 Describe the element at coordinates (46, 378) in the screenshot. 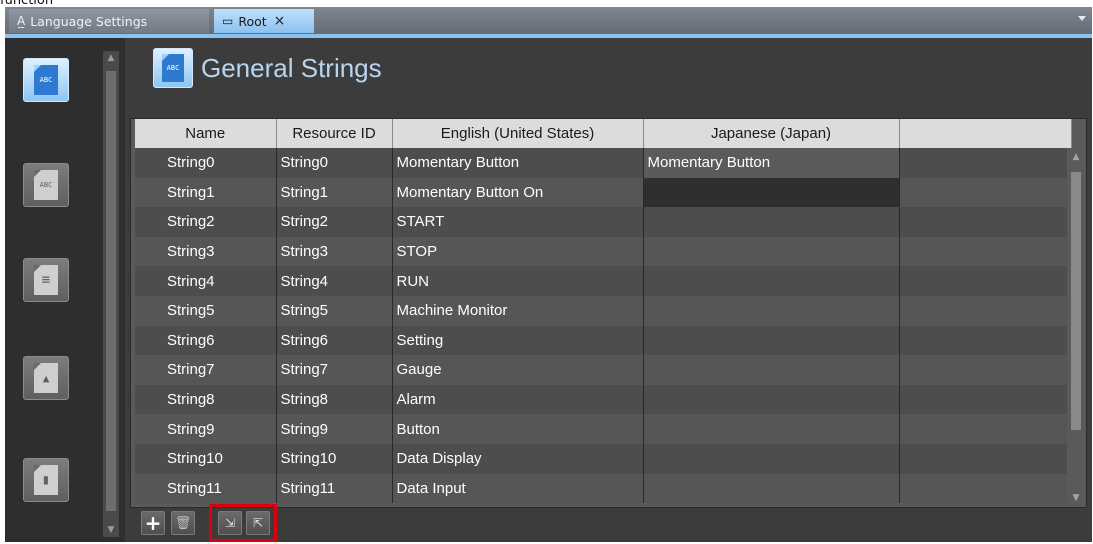

I see `category-shape-strings: ▲` at that location.